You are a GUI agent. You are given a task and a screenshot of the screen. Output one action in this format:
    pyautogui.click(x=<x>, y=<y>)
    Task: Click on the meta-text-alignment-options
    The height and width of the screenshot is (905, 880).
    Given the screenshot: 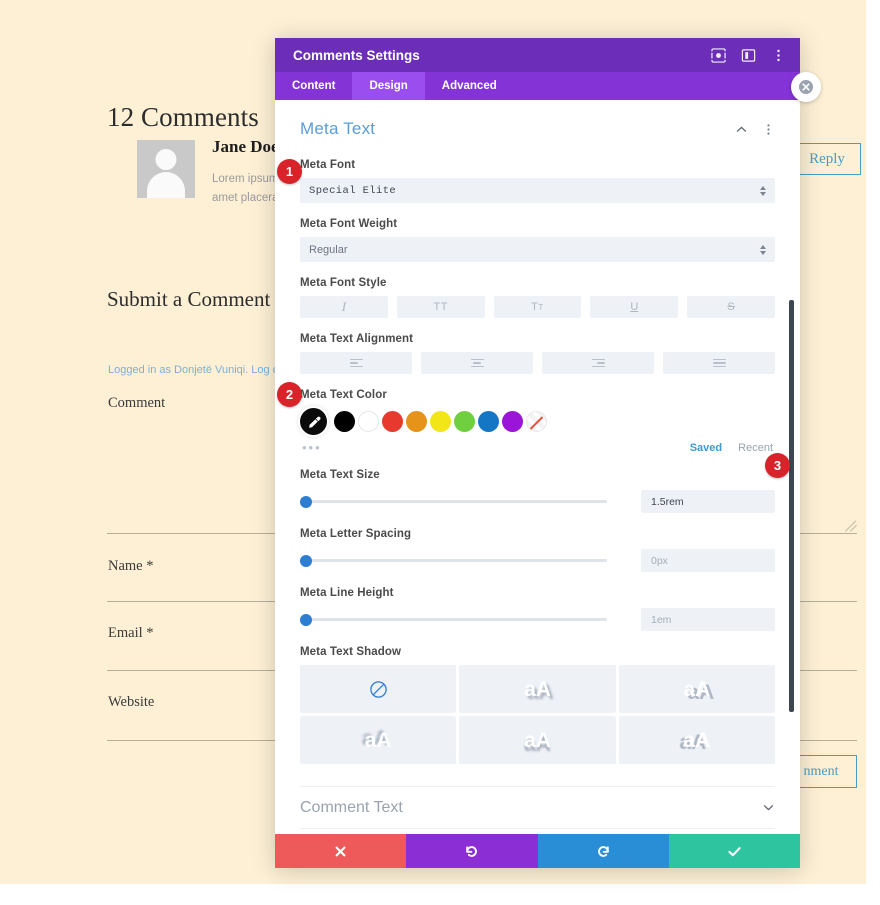 What is the action you would take?
    pyautogui.click(x=537, y=363)
    